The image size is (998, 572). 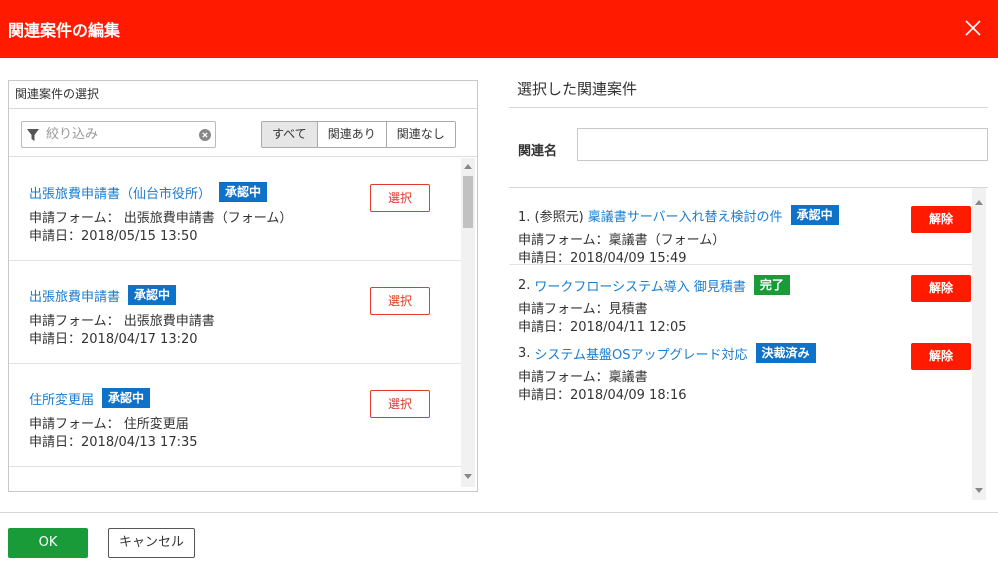 I want to click on item-prefix: 2., so click(x=524, y=285).